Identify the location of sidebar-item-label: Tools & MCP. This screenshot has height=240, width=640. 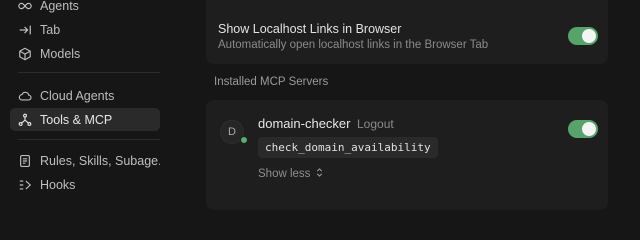
(76, 119).